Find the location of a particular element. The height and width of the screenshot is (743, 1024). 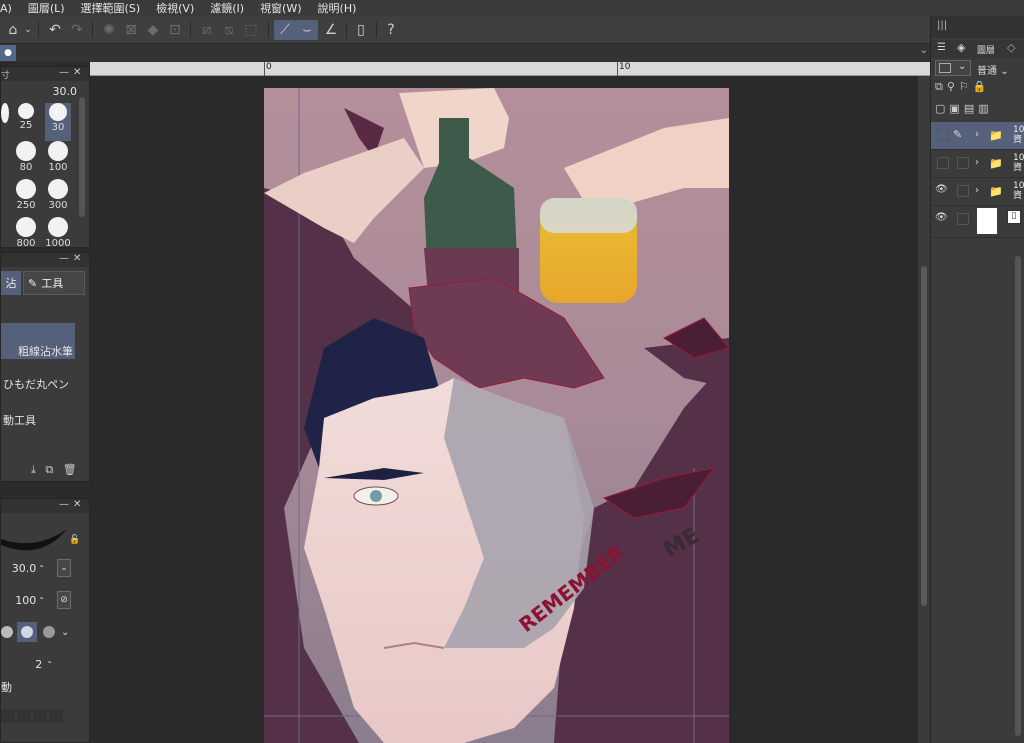

device-icon: ▯ is located at coordinates (361, 30).